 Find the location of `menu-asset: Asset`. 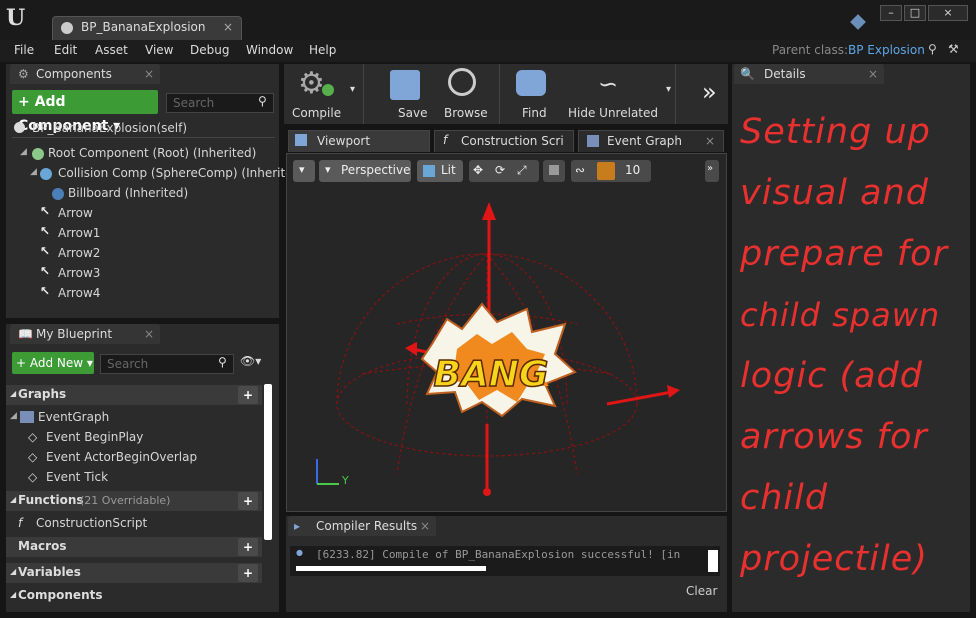

menu-asset: Asset is located at coordinates (111, 50).